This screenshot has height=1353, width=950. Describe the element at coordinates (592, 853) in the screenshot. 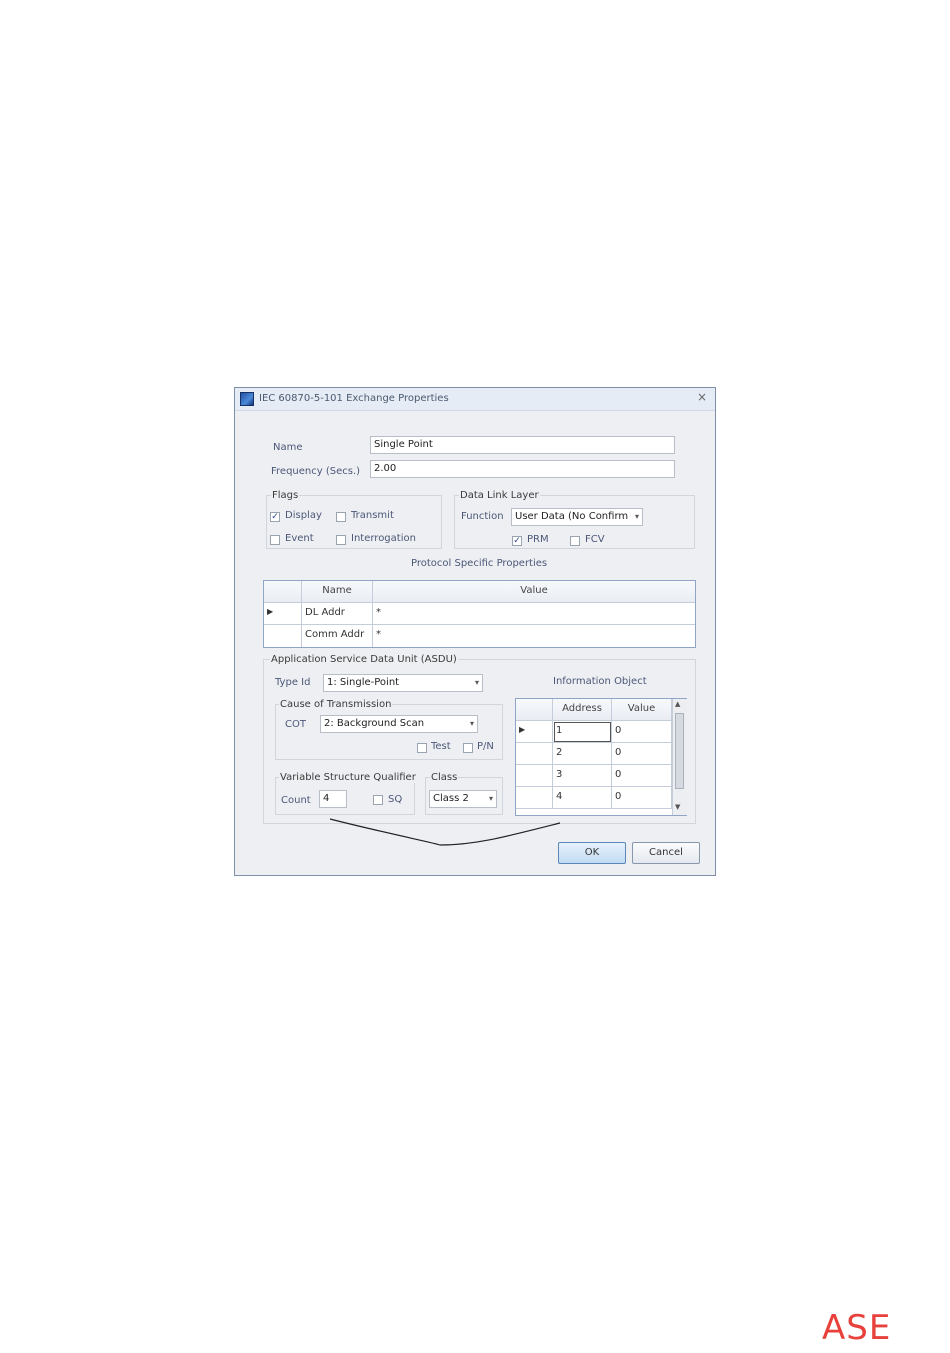

I see `ok-button: OK` at that location.